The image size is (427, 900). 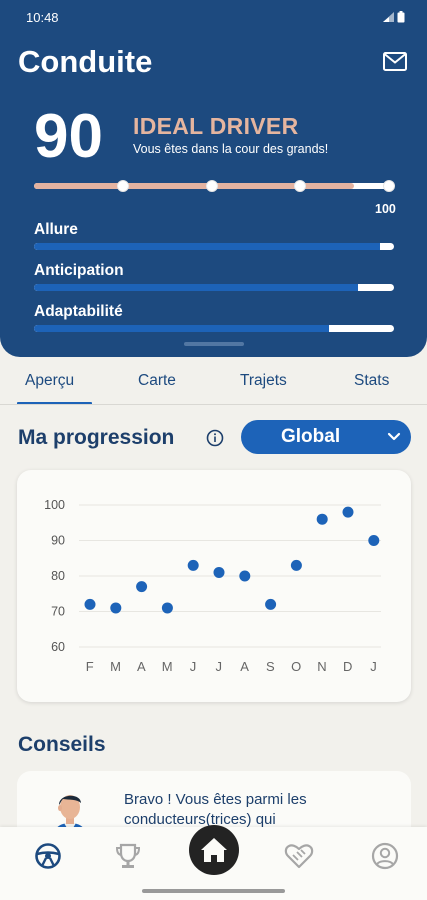 What do you see at coordinates (385, 209) in the screenshot?
I see `score-max-label: 100` at bounding box center [385, 209].